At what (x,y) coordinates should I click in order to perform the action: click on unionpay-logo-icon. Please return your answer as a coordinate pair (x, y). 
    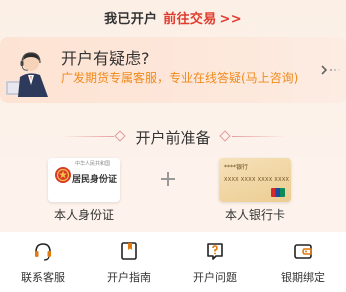
    Looking at the image, I should click on (278, 192).